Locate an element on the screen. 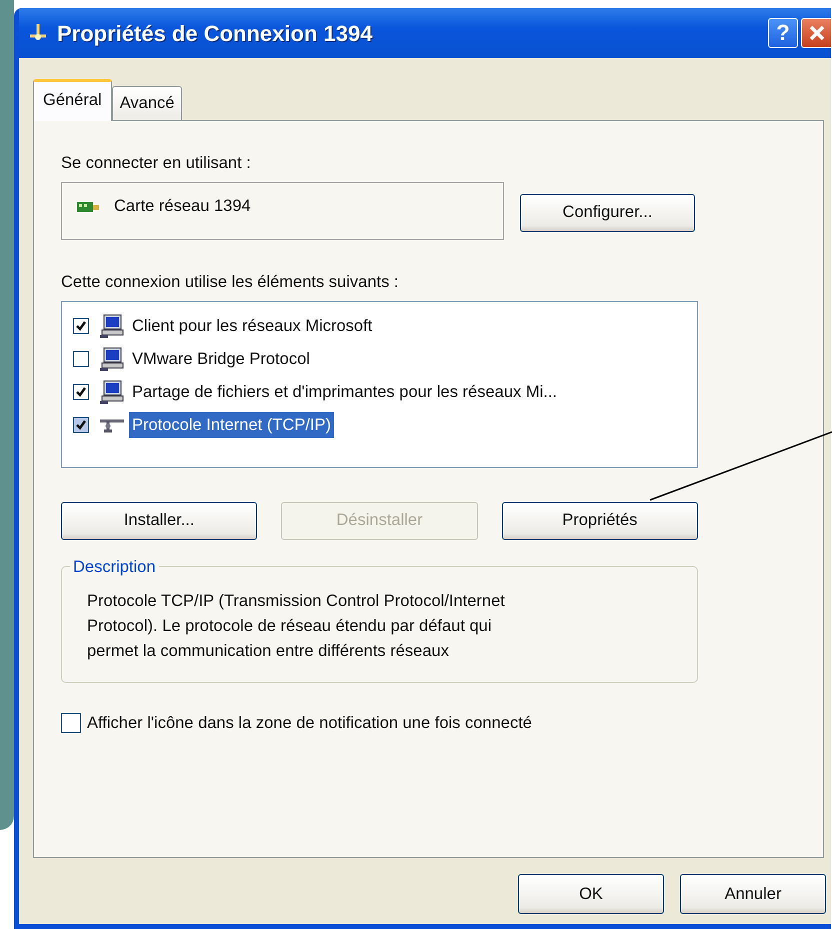  description-text: Protocol). Le protocole de réseau étendu par défaut qui is located at coordinates (290, 626).